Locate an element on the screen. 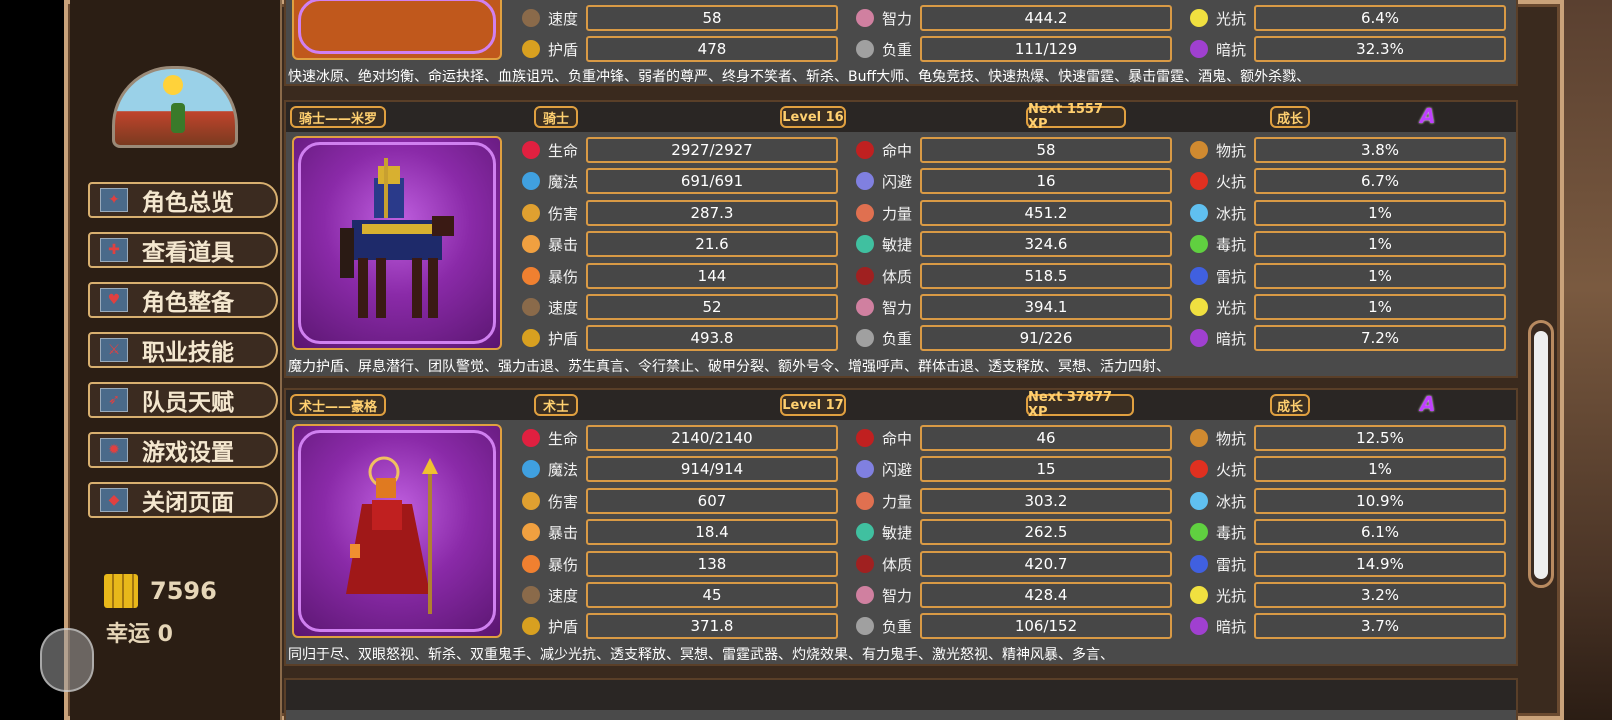 This screenshot has height=720, width=1612. stat-constitution: 体质 518.5 is located at coordinates (1011, 276).